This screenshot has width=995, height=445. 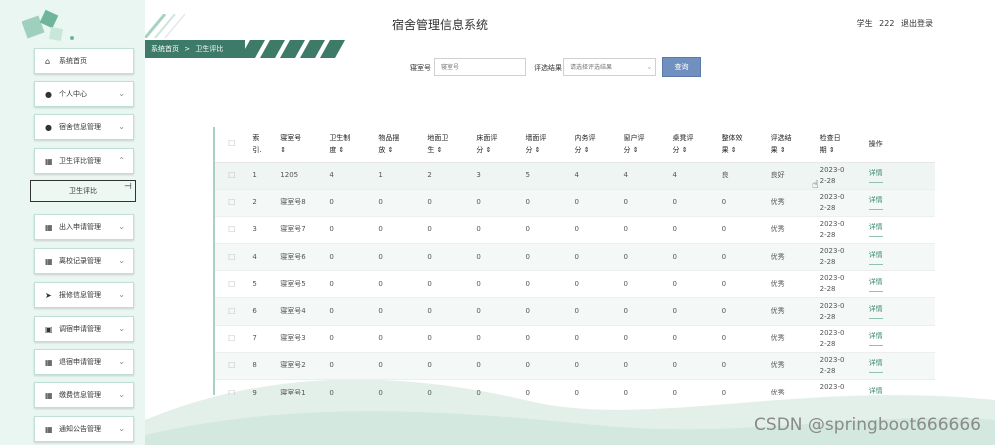 What do you see at coordinates (83, 191) in the screenshot?
I see `sidebar-subitem-hygiene-rating: 卫生评比` at bounding box center [83, 191].